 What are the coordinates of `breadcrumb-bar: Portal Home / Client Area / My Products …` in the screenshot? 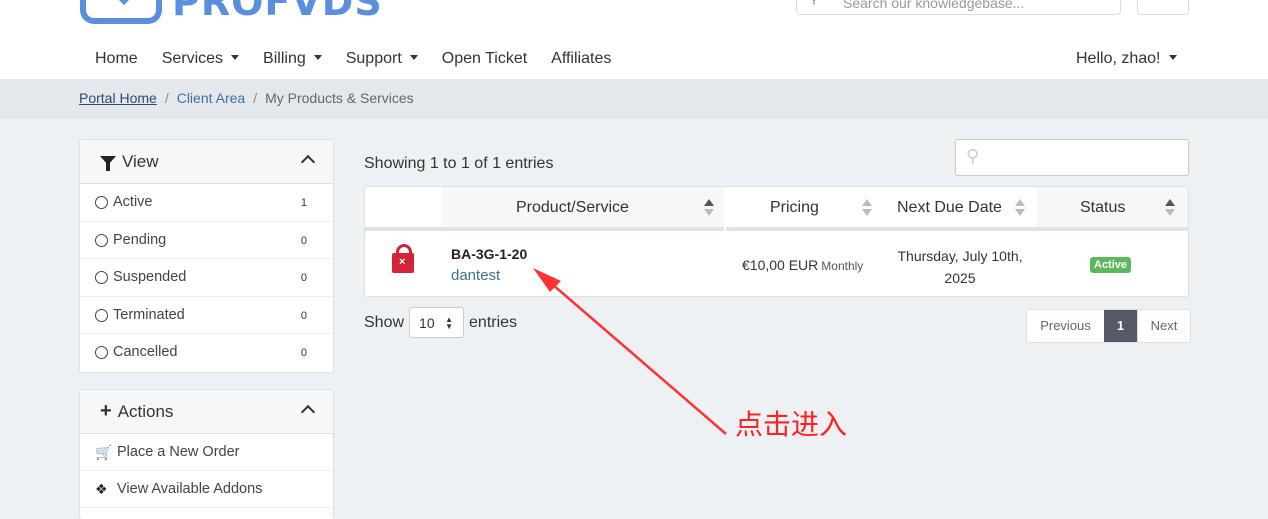 It's located at (634, 99).